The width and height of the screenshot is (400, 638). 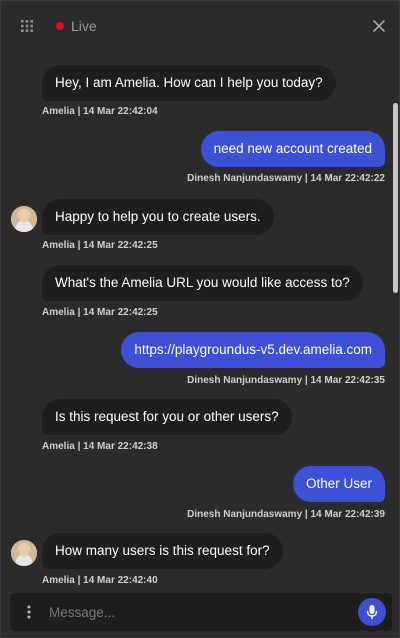 What do you see at coordinates (60, 26) in the screenshot?
I see `live-indicator-dot` at bounding box center [60, 26].